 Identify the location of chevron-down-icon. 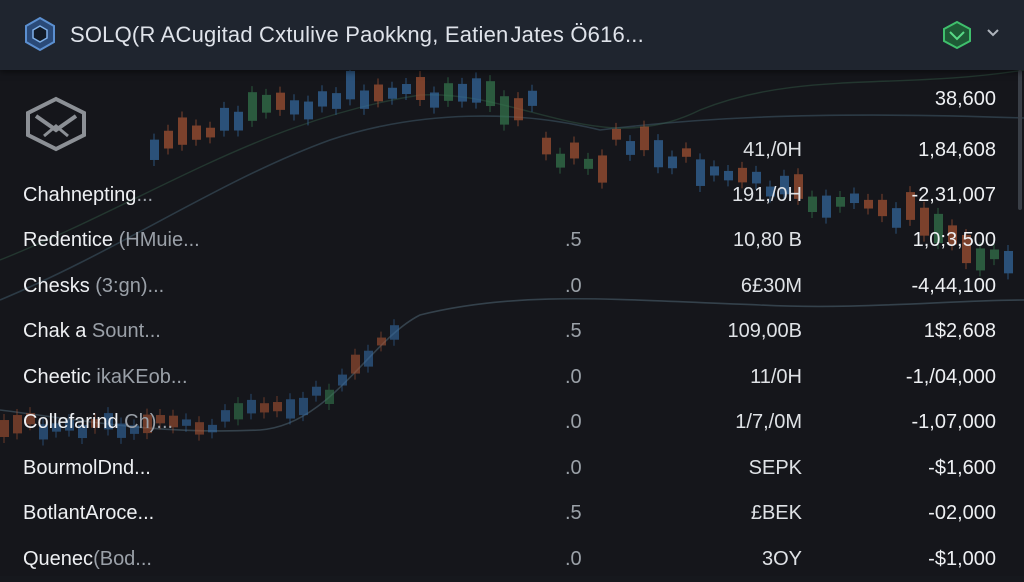
(993, 33).